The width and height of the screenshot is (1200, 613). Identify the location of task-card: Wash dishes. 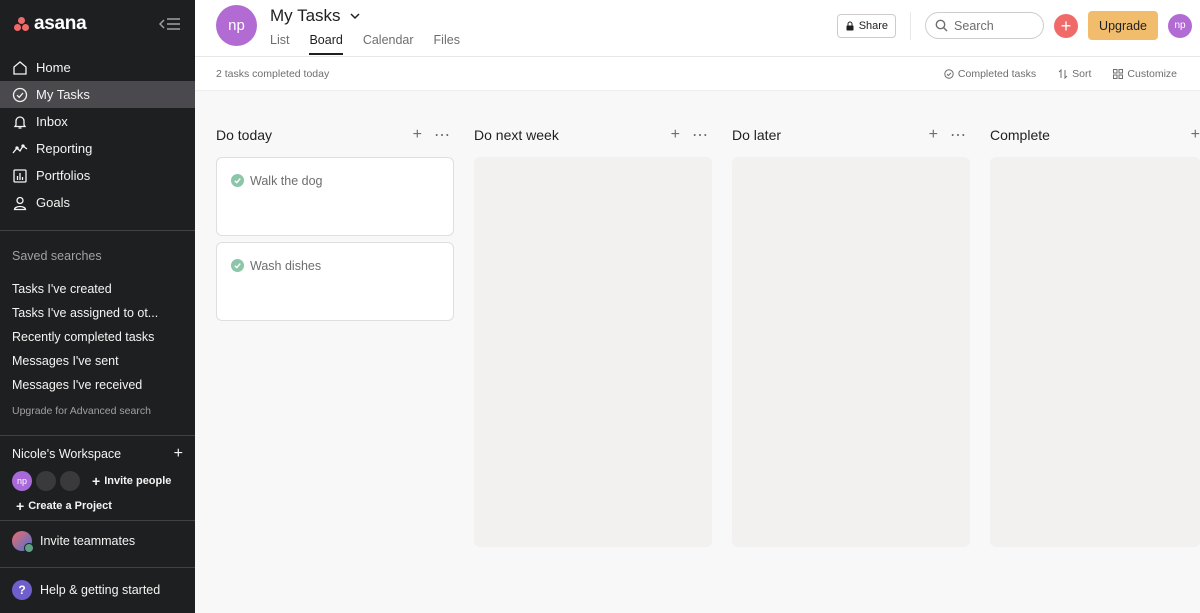
(335, 281).